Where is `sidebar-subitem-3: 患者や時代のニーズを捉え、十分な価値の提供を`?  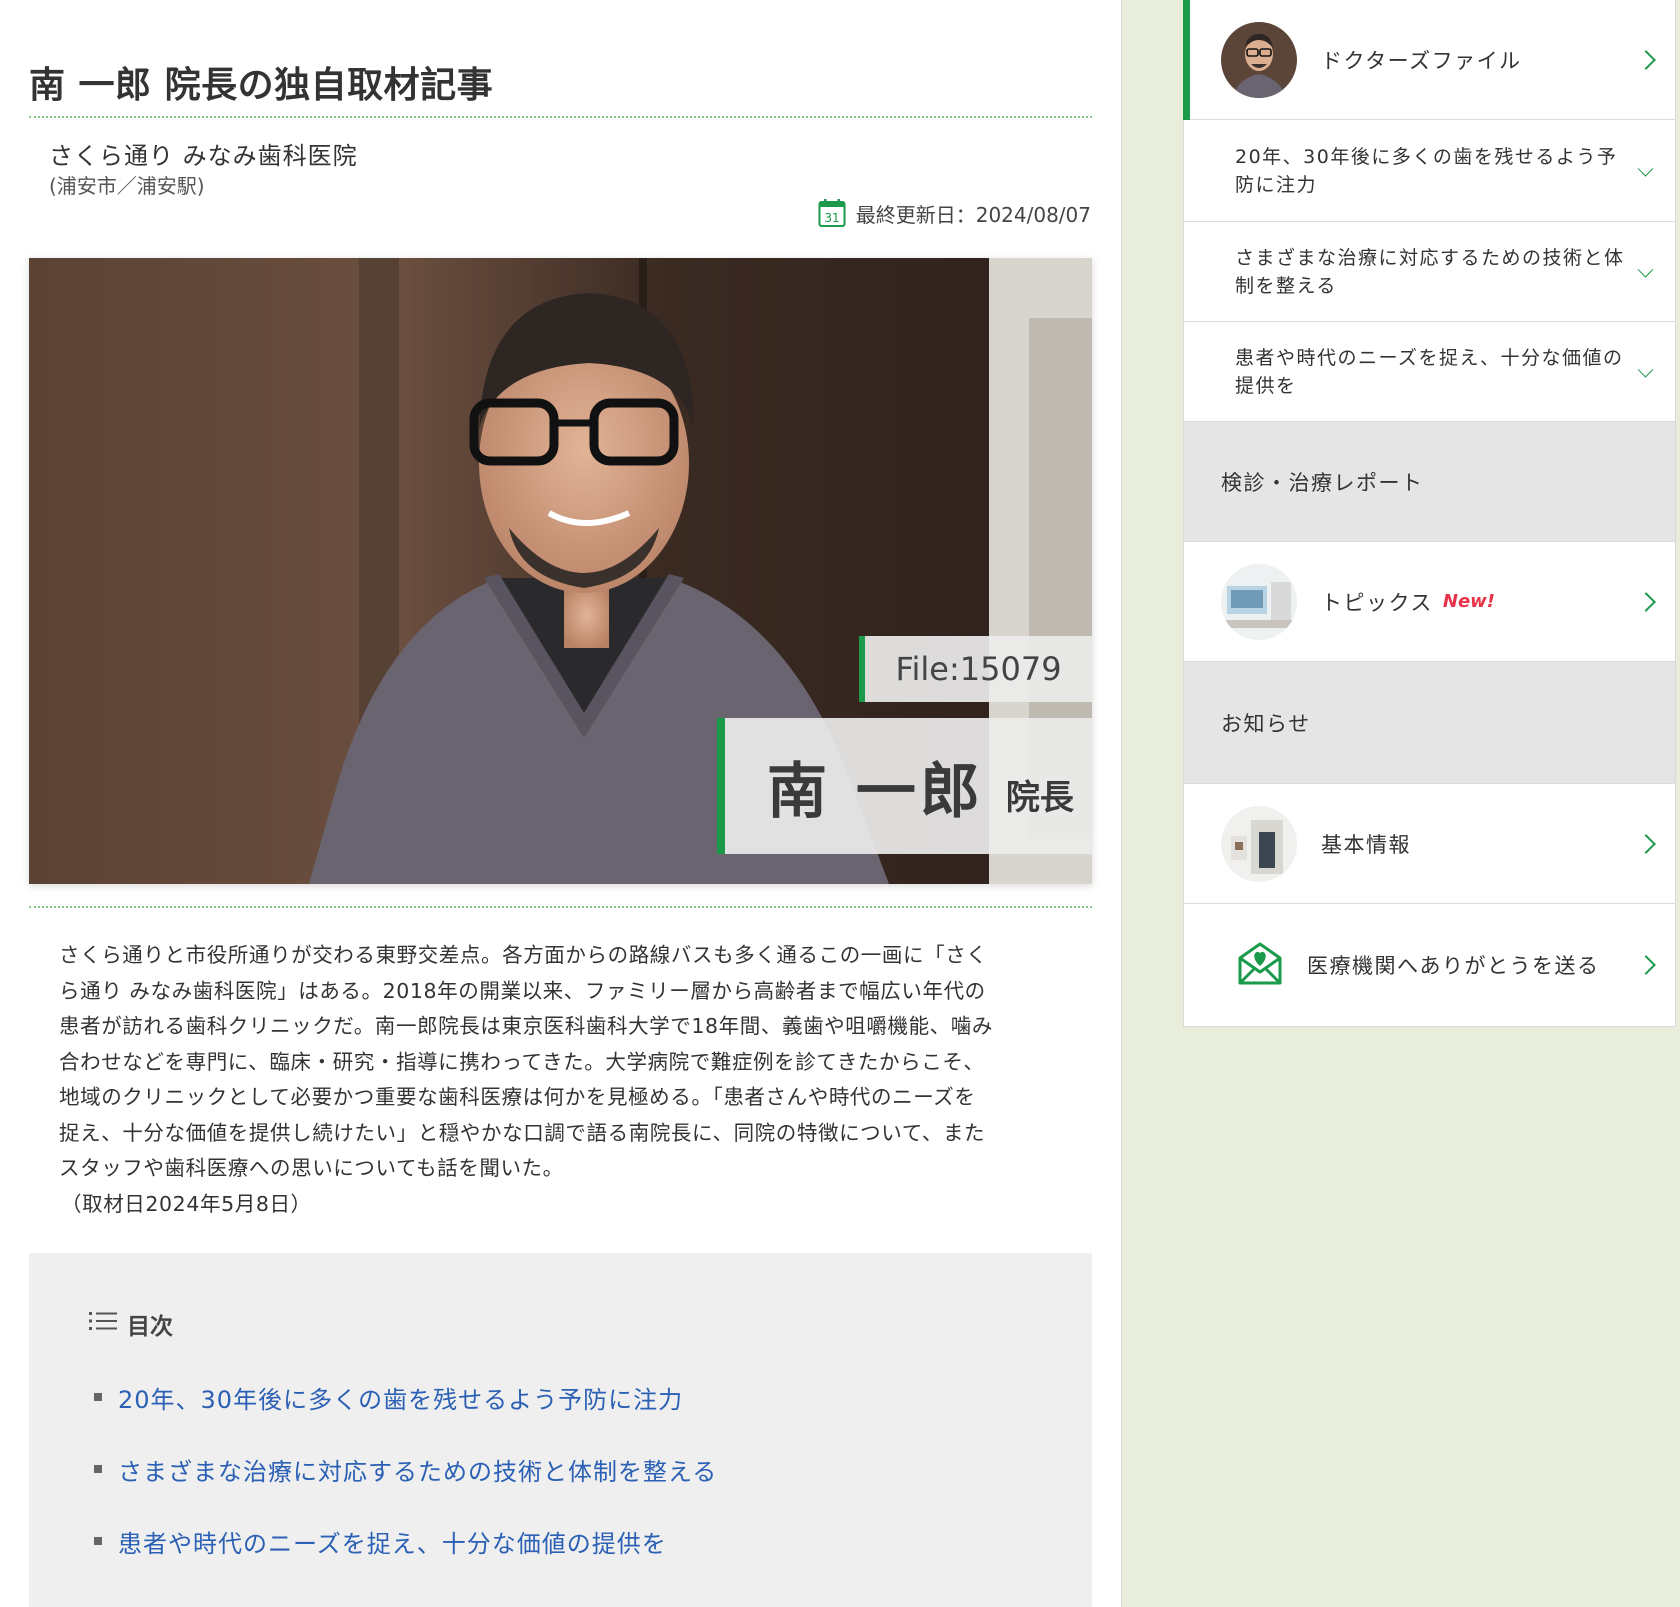 sidebar-subitem-3: 患者や時代のニーズを捉え、十分な価値の提供を is located at coordinates (1429, 372).